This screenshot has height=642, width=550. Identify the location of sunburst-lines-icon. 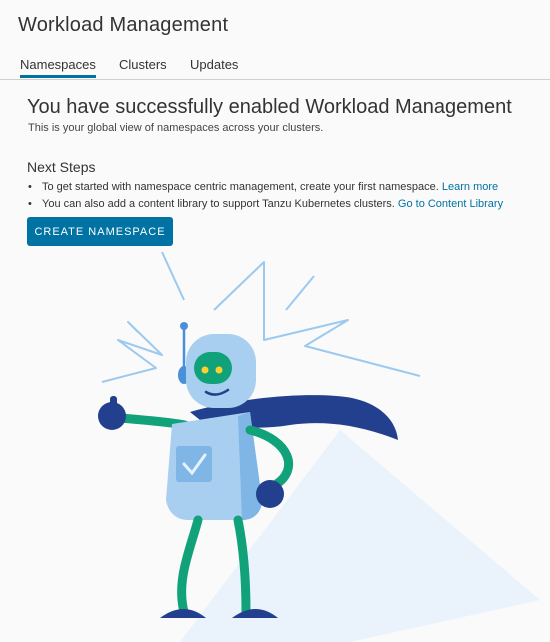
(261, 317).